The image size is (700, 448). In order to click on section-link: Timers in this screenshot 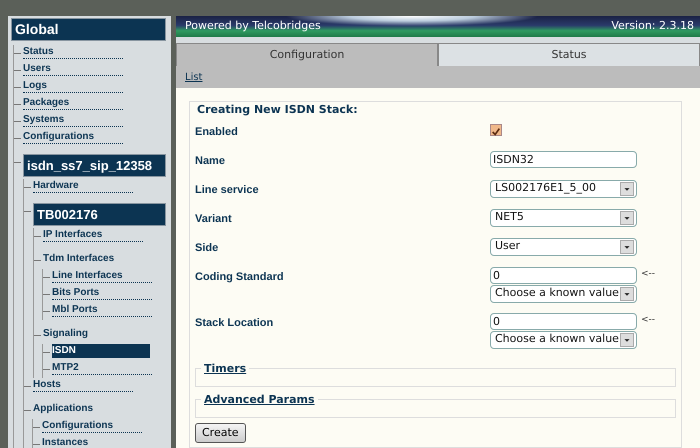, I will do `click(225, 368)`.